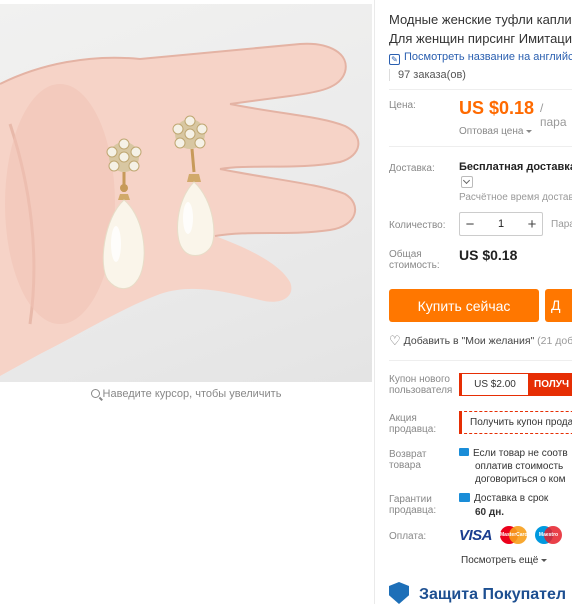 This screenshot has width=572, height=604. What do you see at coordinates (488, 255) in the screenshot?
I see `total-value: US $0.18` at bounding box center [488, 255].